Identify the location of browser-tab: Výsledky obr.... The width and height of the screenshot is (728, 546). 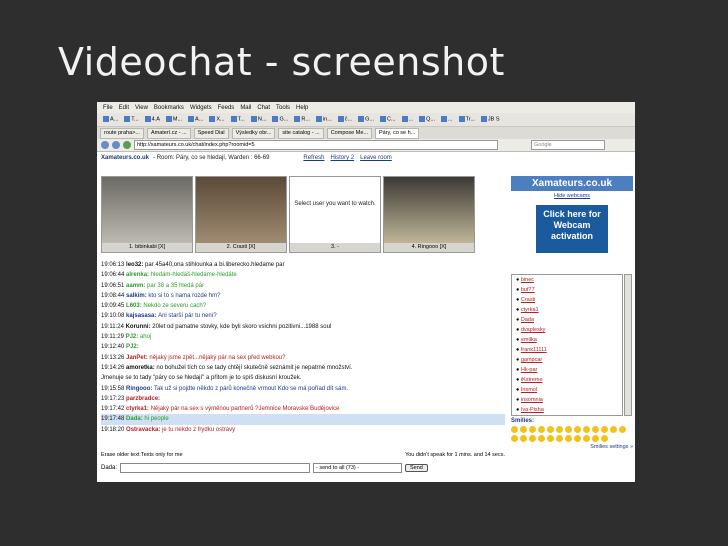
(253, 133).